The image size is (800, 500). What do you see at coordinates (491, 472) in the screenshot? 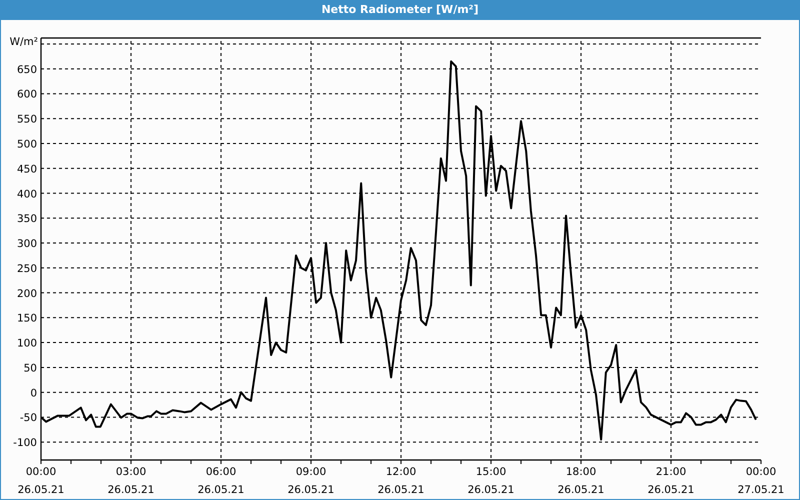
I see `x-tick-label: 15:00` at bounding box center [491, 472].